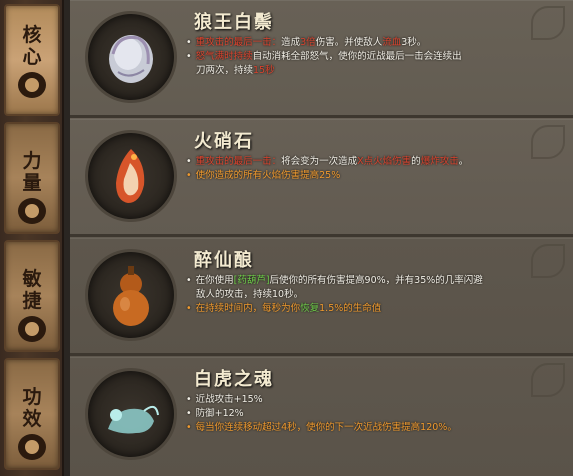 Image resolution: width=573 pixels, height=476 pixels. Describe the element at coordinates (357, 56) in the screenshot. I see `line-segment: 自动消耗全部怒气，使你的近战最后一击会连续出` at that location.